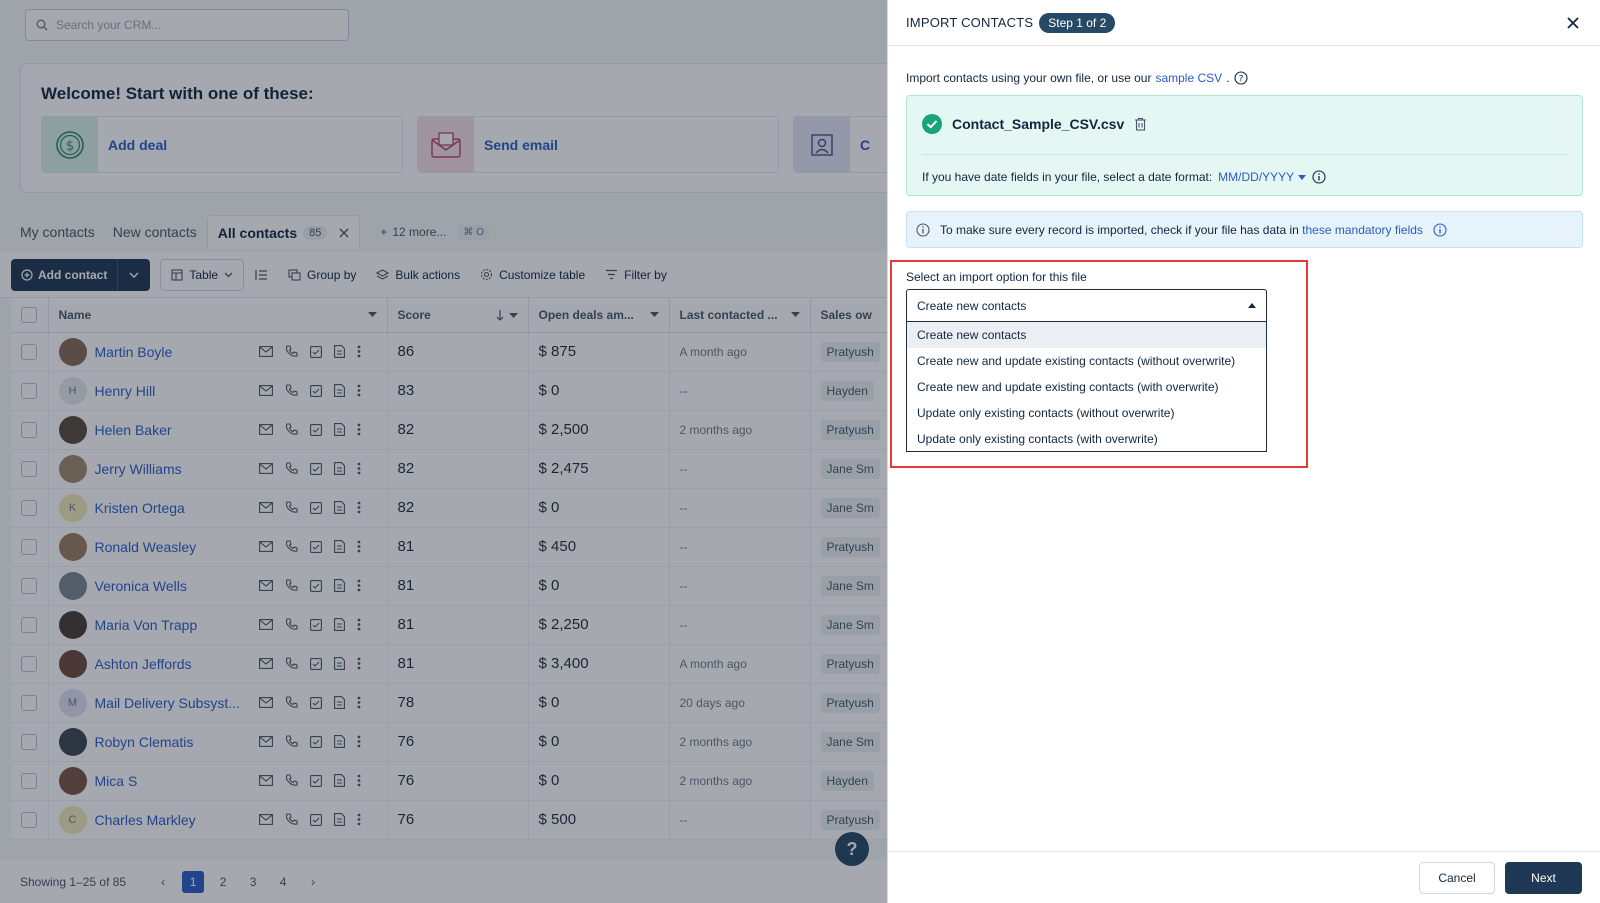  Describe the element at coordinates (972, 305) in the screenshot. I see `import-option-value: Create new contacts` at that location.